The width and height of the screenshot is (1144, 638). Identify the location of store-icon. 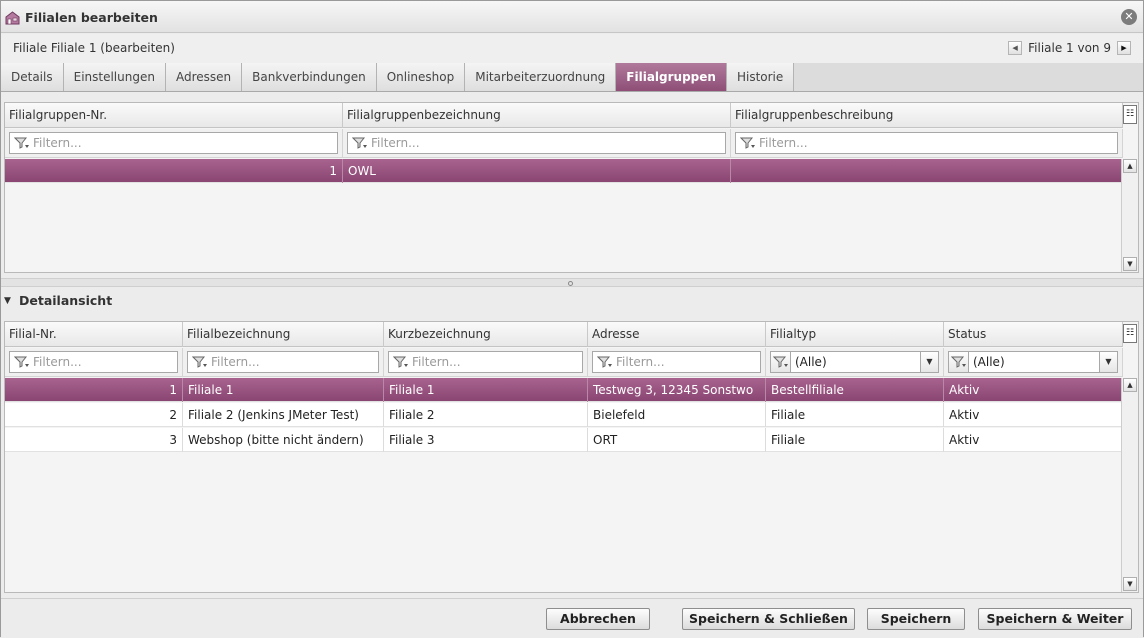
(12, 18).